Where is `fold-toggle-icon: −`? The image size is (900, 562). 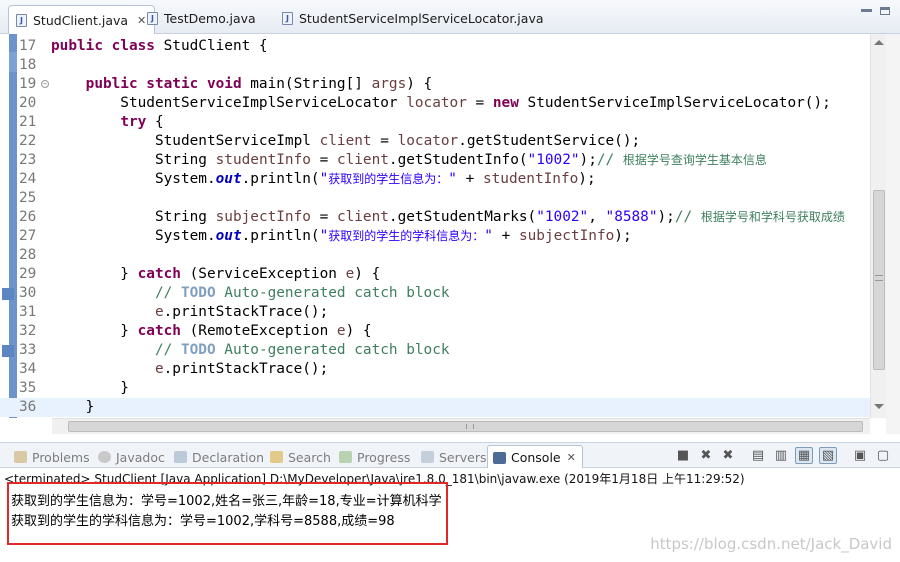
fold-toggle-icon: − is located at coordinates (45, 84).